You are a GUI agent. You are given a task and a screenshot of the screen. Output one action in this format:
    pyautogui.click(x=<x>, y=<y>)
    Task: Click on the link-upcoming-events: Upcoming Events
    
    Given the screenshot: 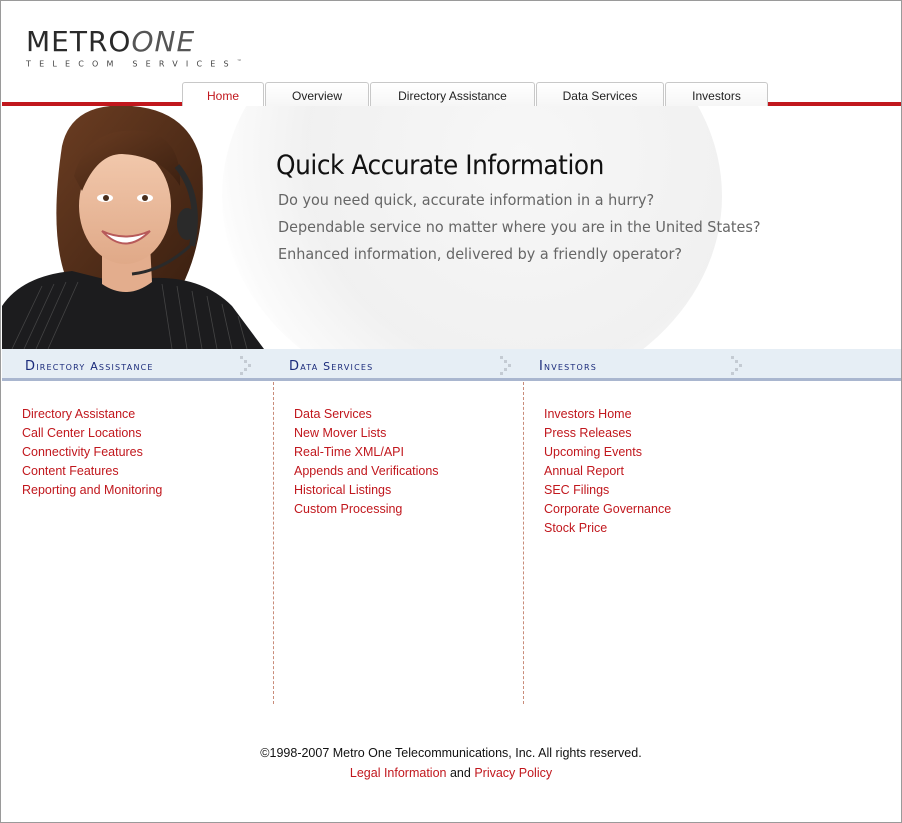 What is the action you would take?
    pyautogui.click(x=607, y=452)
    